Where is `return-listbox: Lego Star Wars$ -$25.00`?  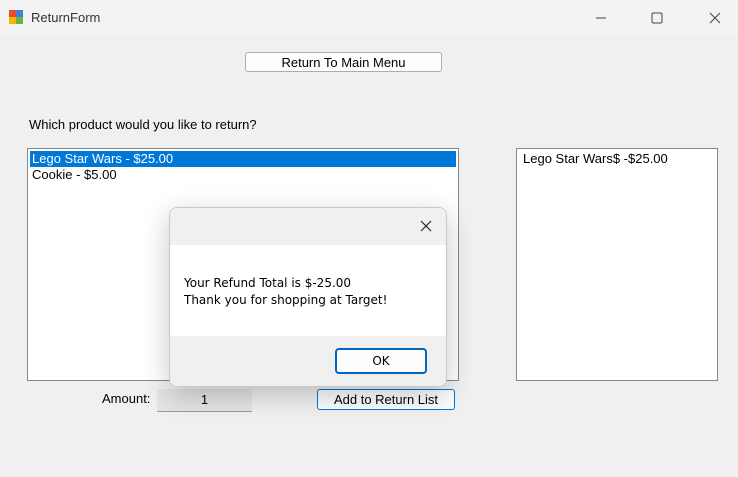 return-listbox: Lego Star Wars$ -$25.00 is located at coordinates (617, 264).